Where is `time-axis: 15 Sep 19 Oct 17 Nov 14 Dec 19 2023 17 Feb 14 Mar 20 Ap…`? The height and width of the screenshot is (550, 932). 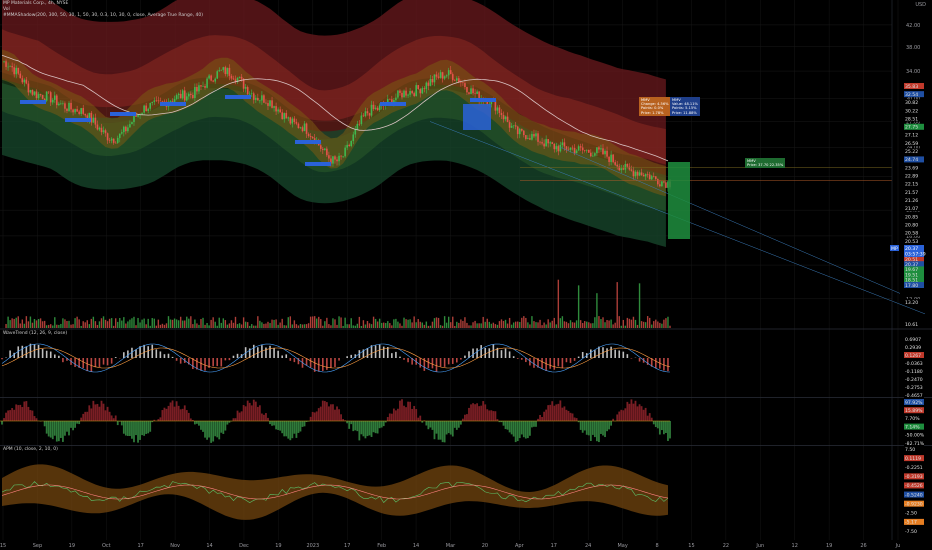
time-axis: 15 Sep 19 Oct 17 Nov 14 Dec 19 2023 17 Feb 14 Mar 20 Ap… is located at coordinates (450, 546).